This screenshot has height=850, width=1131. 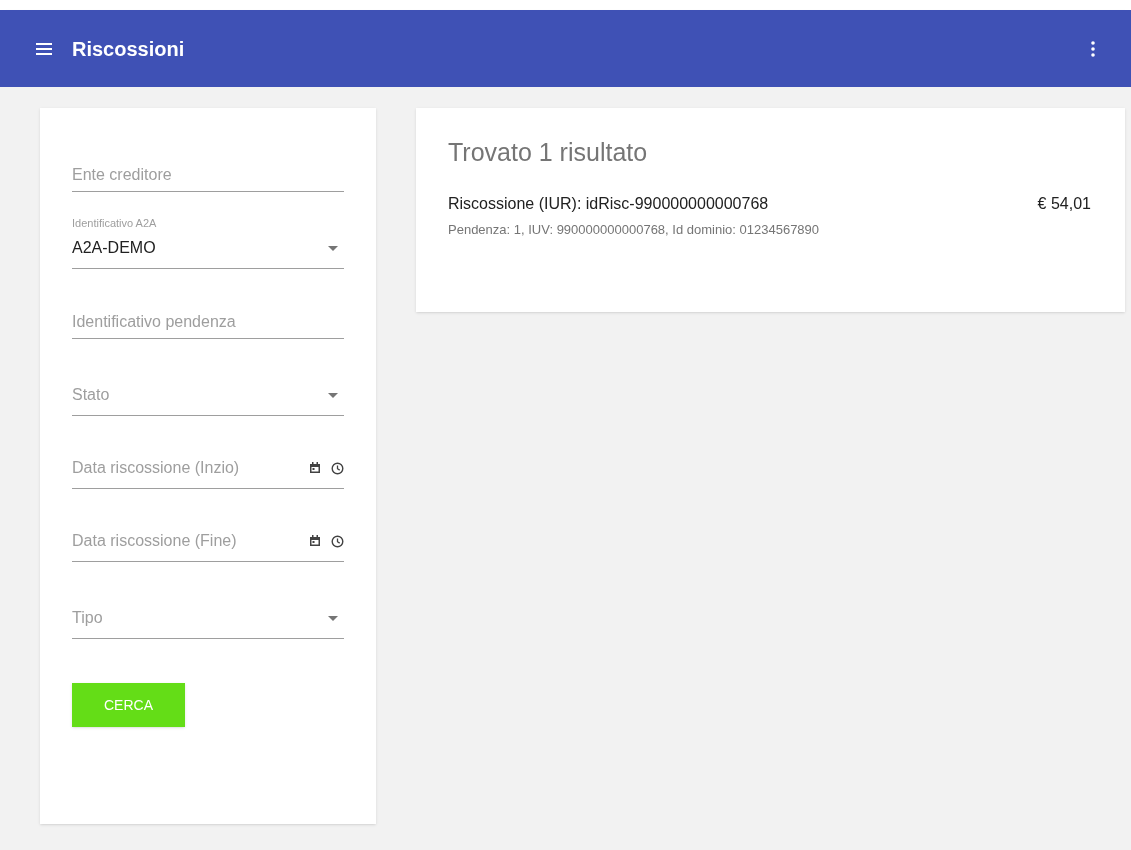 I want to click on result-title: Riscossione (IUR): idRisc-990000000000768, so click(x=658, y=203).